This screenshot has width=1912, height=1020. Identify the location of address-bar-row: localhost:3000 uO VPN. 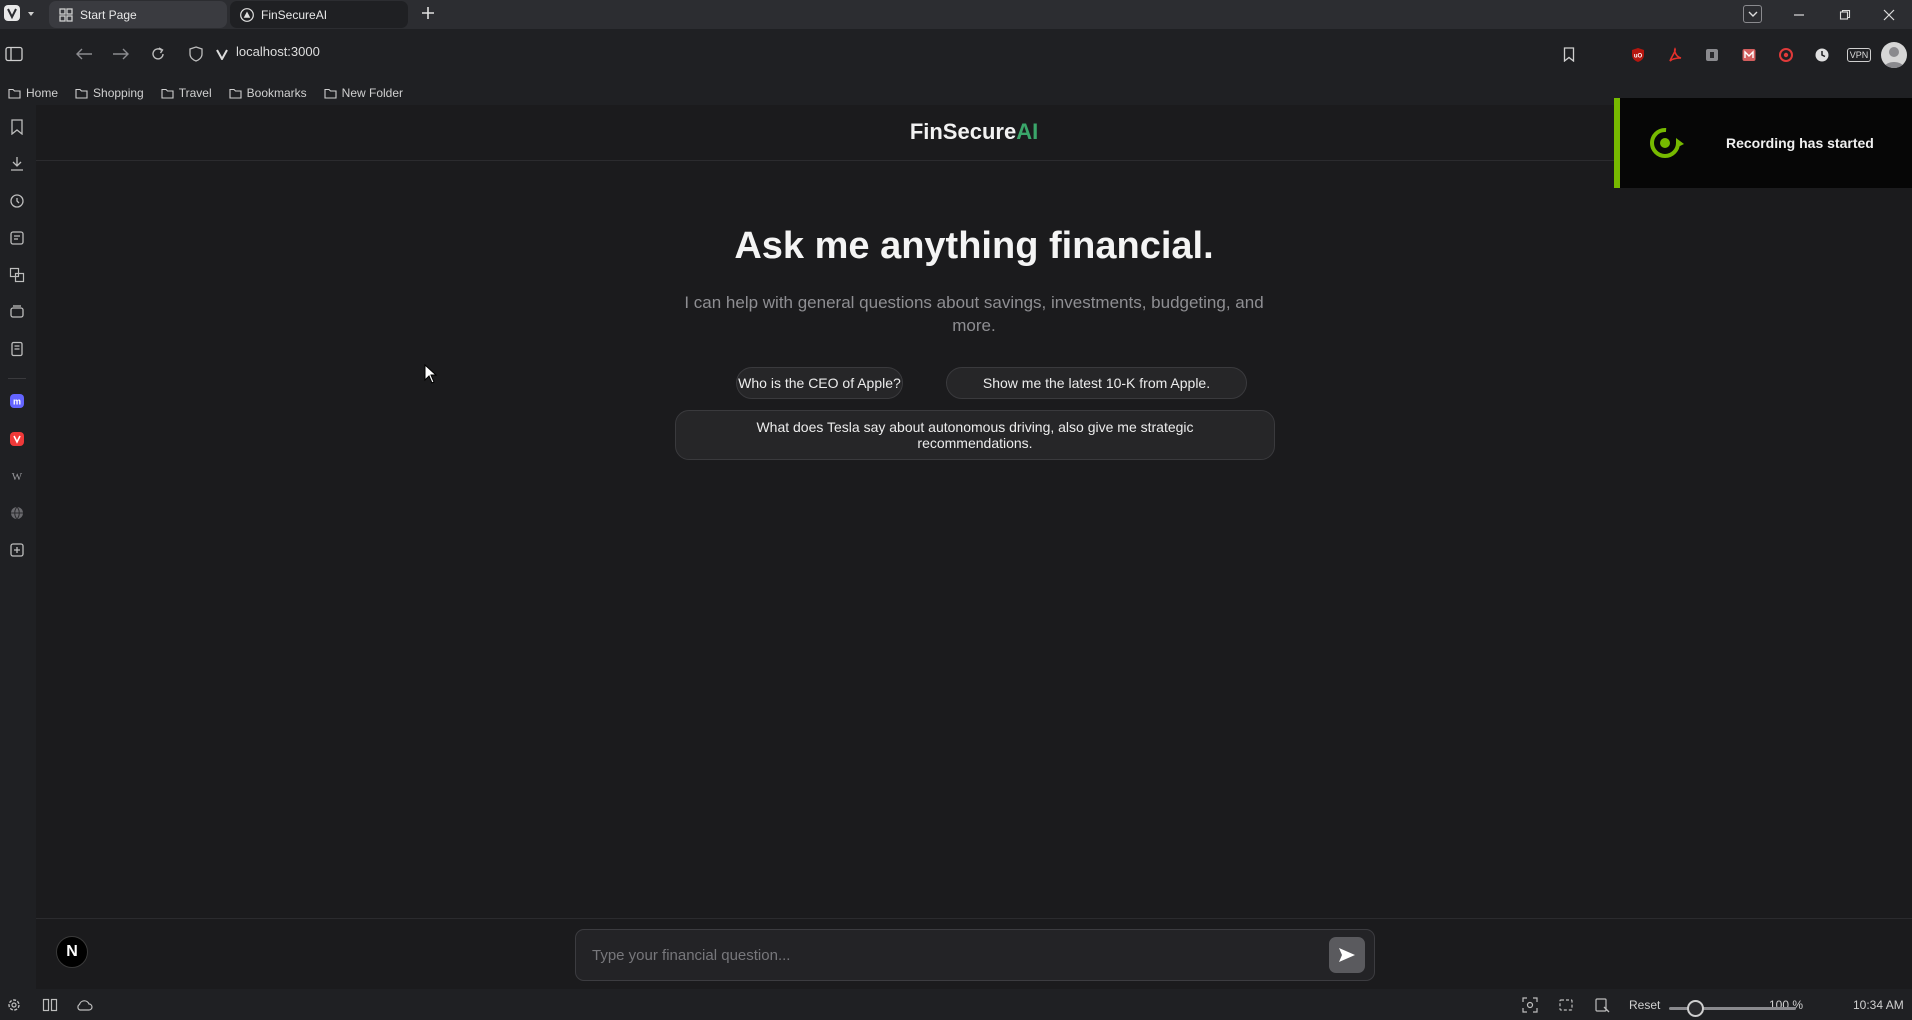
(956, 55).